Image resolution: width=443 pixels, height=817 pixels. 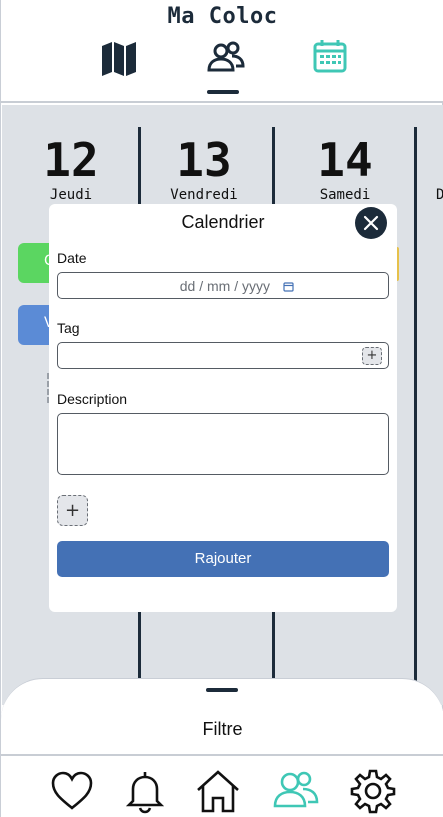 I want to click on submit-button: Rajouter, so click(x=223, y=559).